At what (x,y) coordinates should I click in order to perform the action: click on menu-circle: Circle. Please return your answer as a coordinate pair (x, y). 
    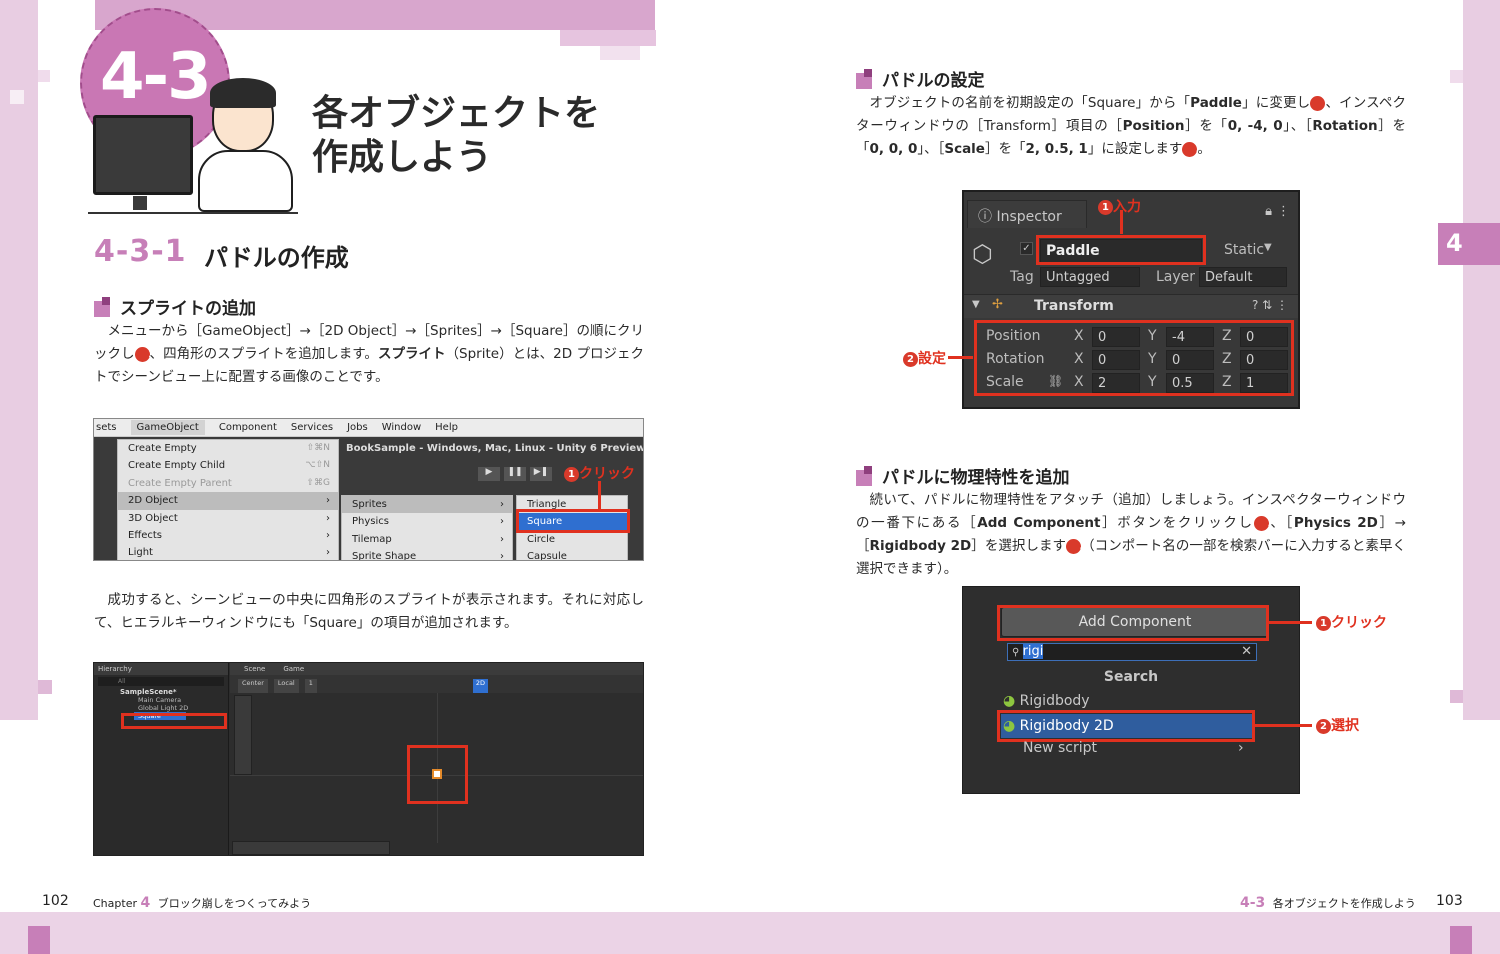
    Looking at the image, I should click on (572, 539).